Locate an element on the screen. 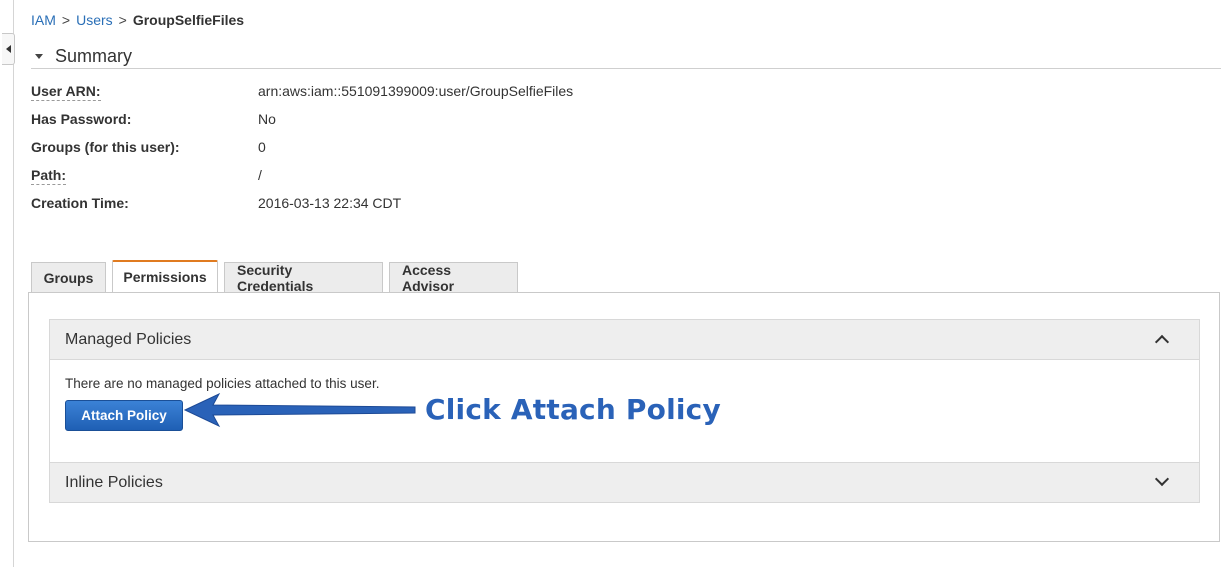  chevron-up-icon is located at coordinates (1162, 342).